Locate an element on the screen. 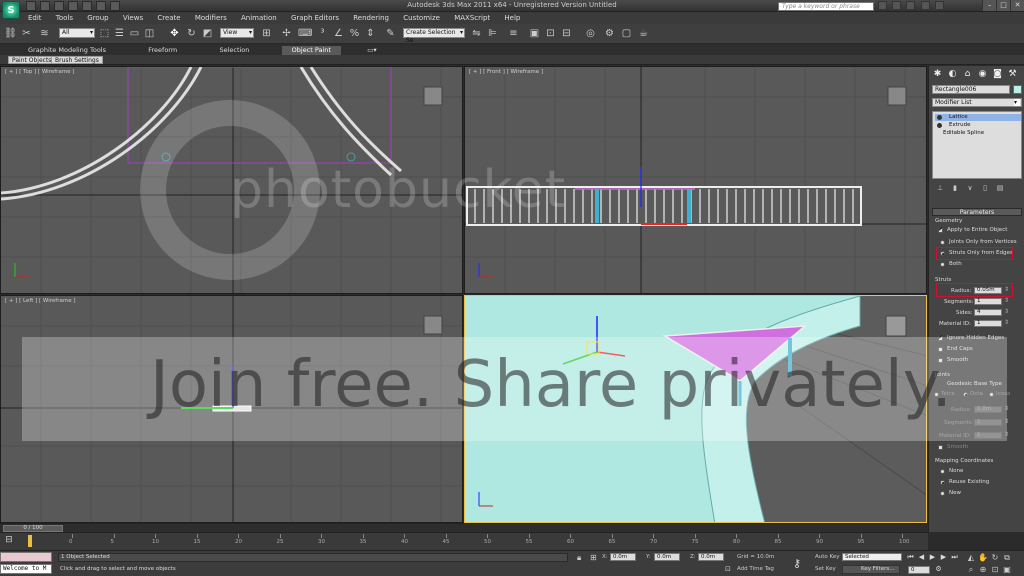 This screenshot has width=1024, height=576. select-and-move-icon: ✥ is located at coordinates (174, 33).